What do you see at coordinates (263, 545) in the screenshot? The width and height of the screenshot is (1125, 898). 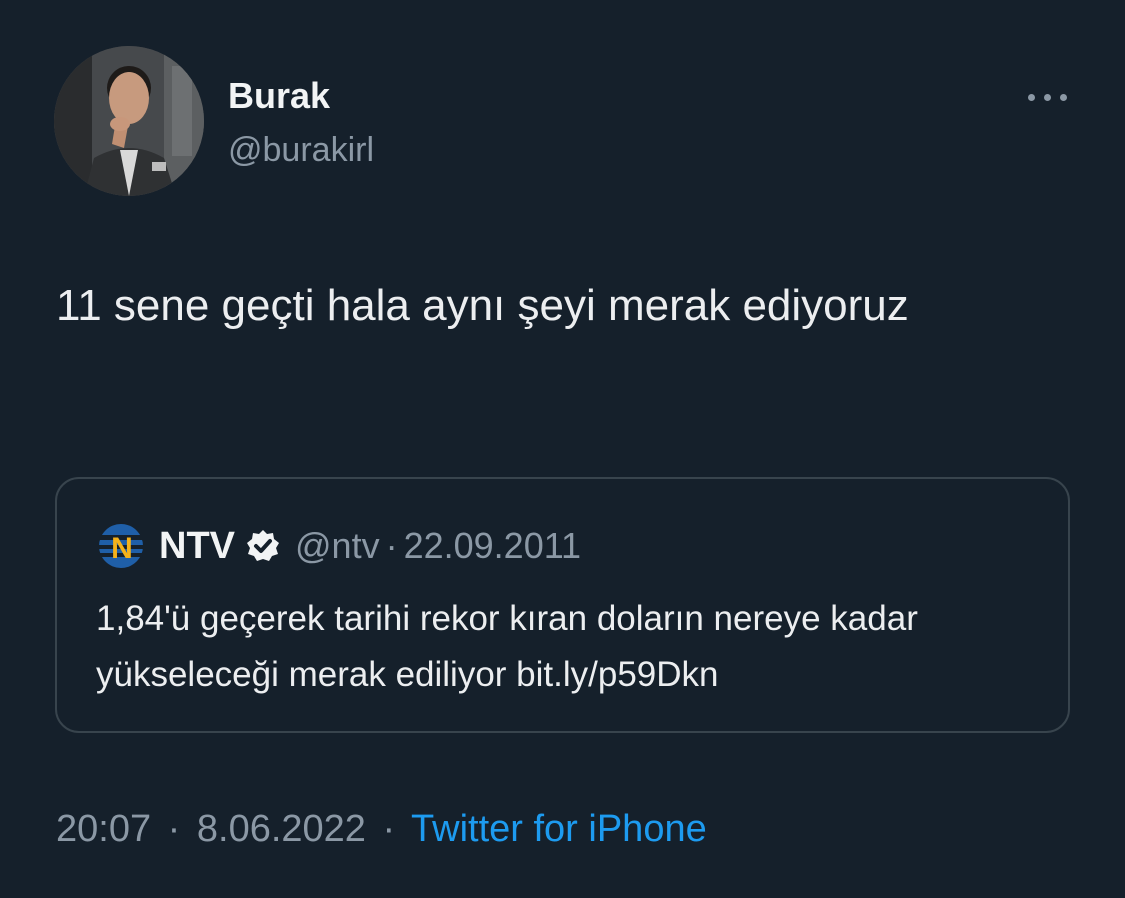 I see `verified-badge-icon` at bounding box center [263, 545].